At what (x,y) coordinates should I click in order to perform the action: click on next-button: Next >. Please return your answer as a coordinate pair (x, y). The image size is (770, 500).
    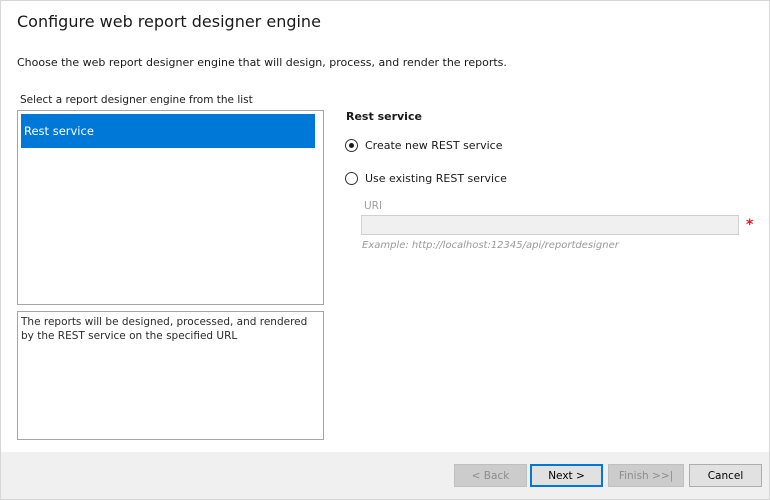
    Looking at the image, I should click on (566, 475).